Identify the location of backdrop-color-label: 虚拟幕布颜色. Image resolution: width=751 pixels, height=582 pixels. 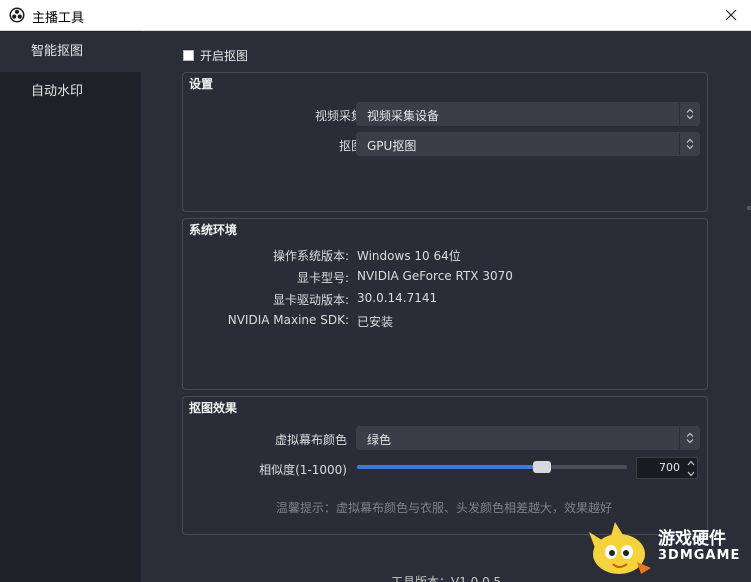
(310, 440).